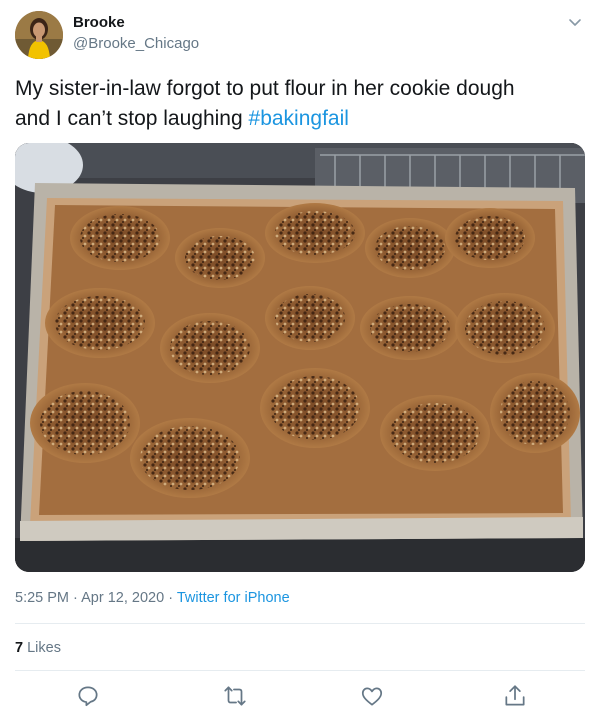  Describe the element at coordinates (235, 696) in the screenshot. I see `retweet-icon` at that location.